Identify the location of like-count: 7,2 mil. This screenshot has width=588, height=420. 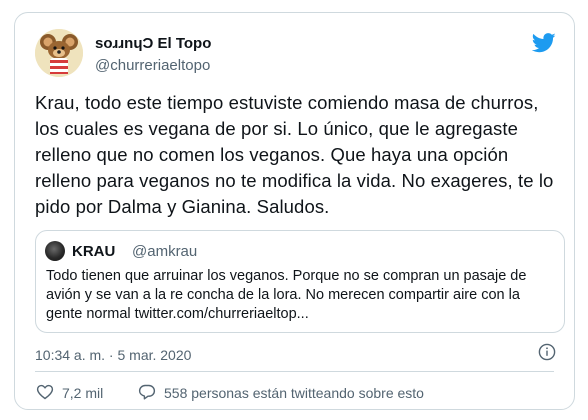
(82, 393).